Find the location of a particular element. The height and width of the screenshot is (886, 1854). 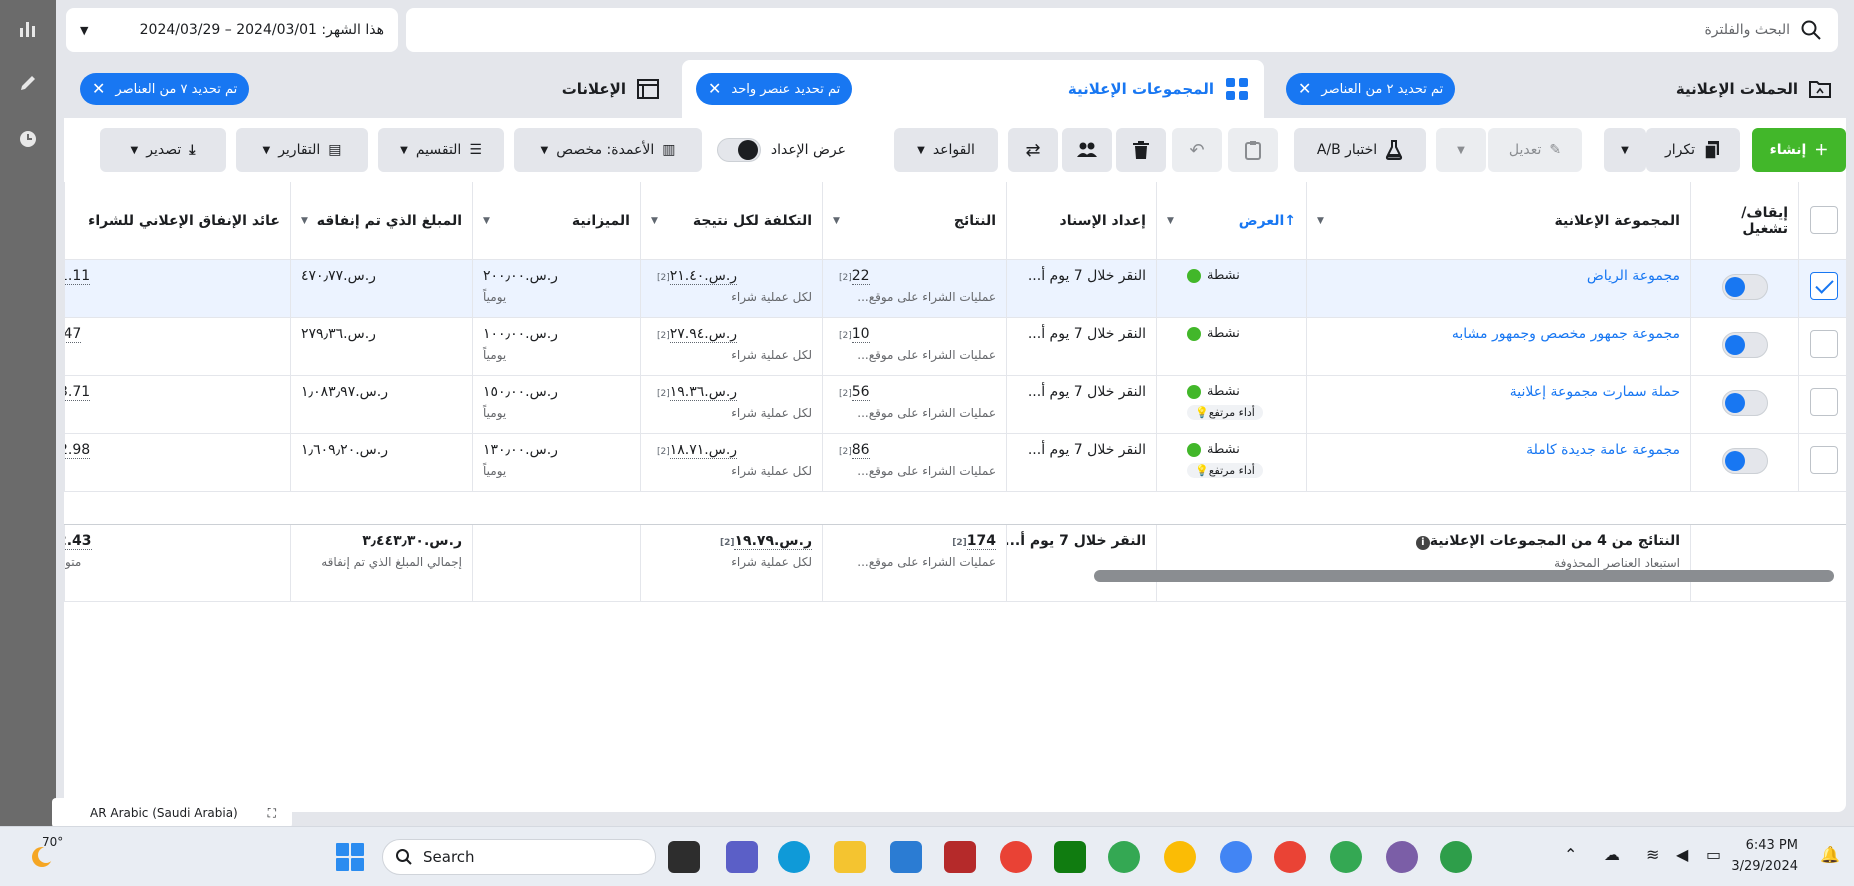

notification-bell-icon: 🔔 is located at coordinates (1830, 854).